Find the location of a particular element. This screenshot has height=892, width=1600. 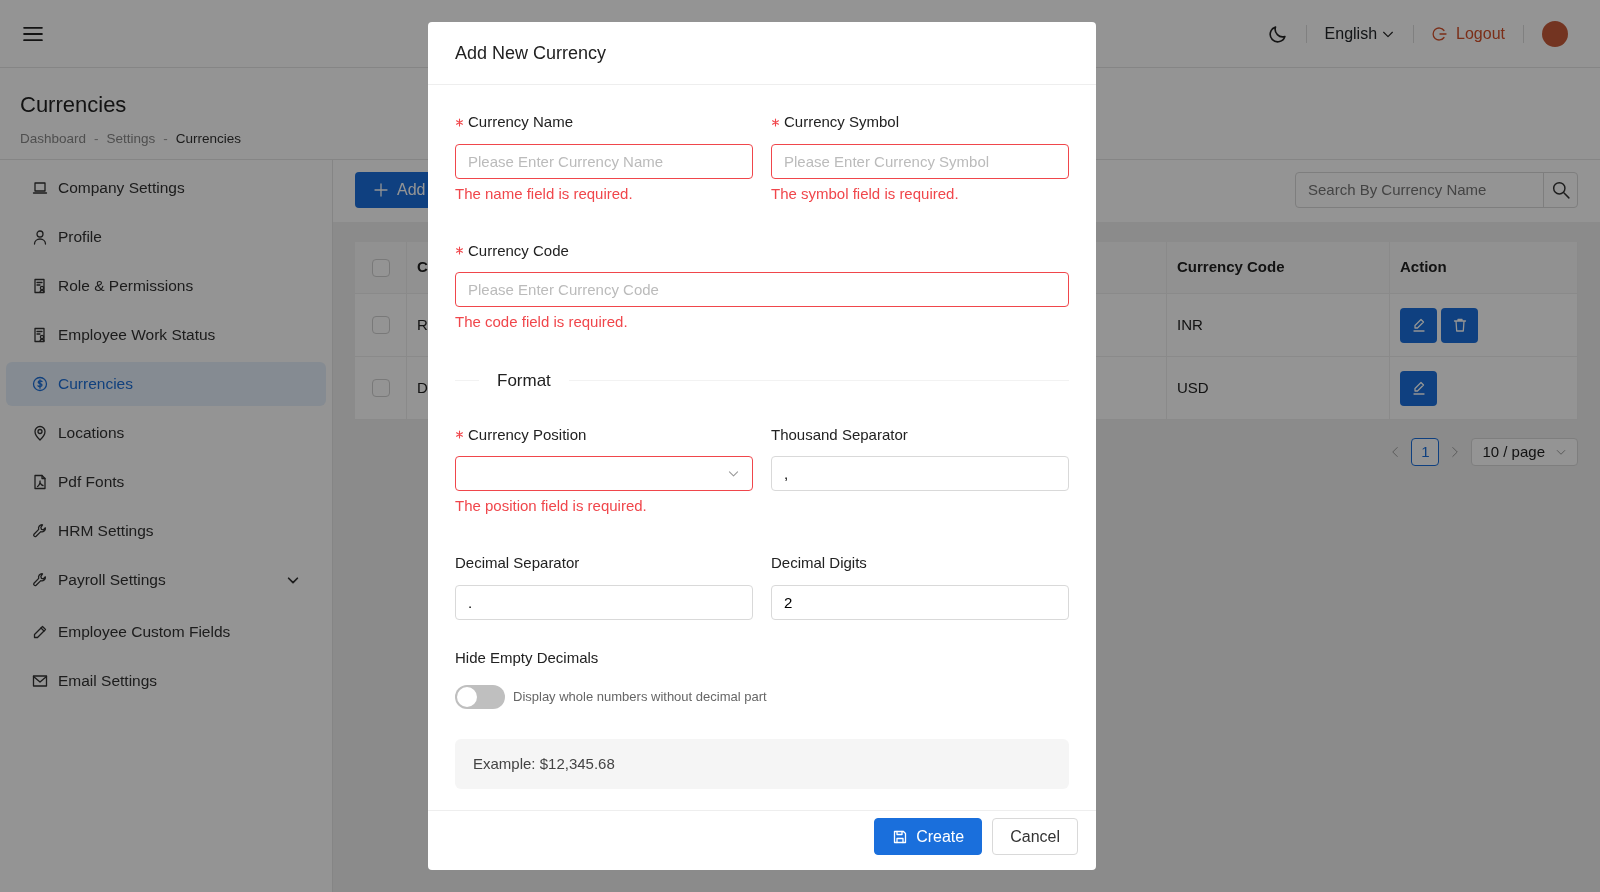

plus-icon is located at coordinates (381, 190).